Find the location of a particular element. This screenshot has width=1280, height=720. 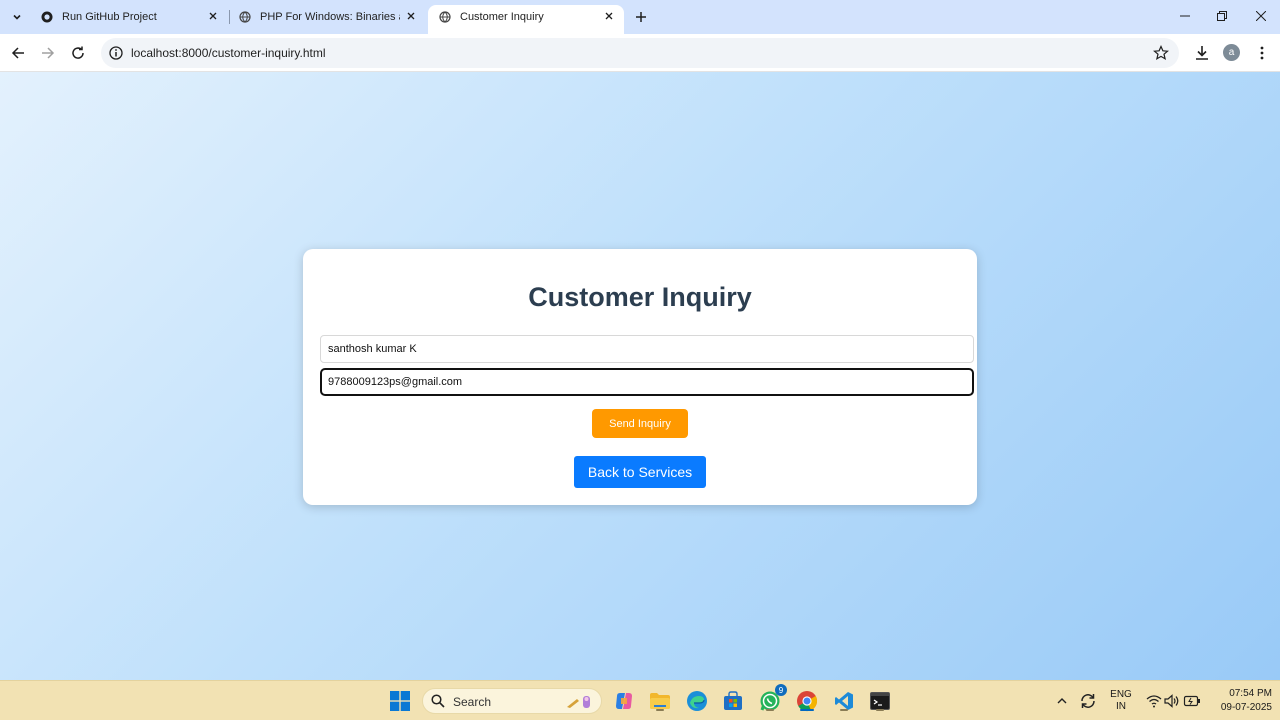

tab-title: Run GitHub Project is located at coordinates (109, 17).